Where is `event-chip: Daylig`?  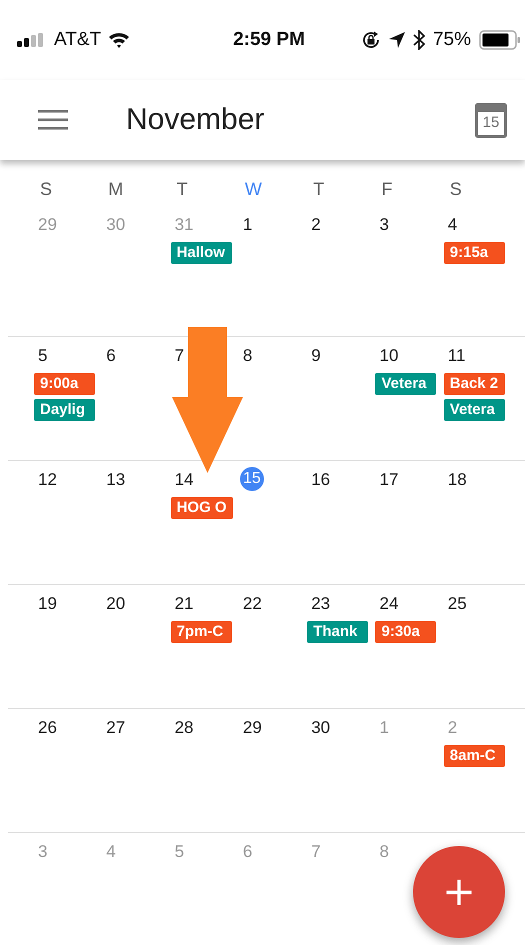 event-chip: Daylig is located at coordinates (64, 410).